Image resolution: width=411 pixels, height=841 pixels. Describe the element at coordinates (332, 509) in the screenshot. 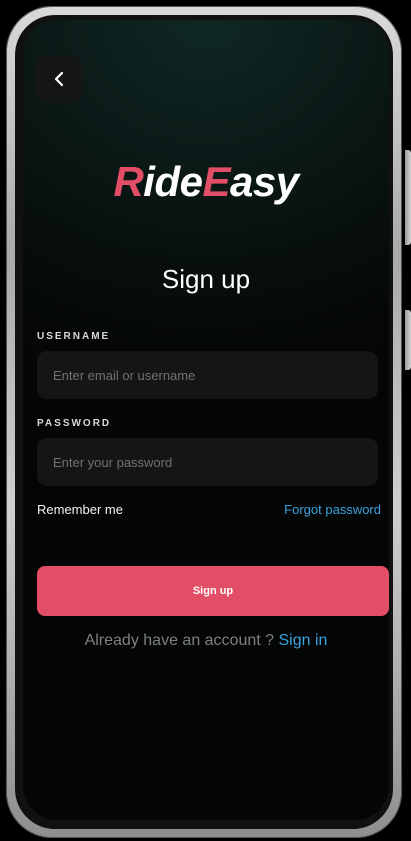

I see `forgot-password-link: Forgot password` at that location.